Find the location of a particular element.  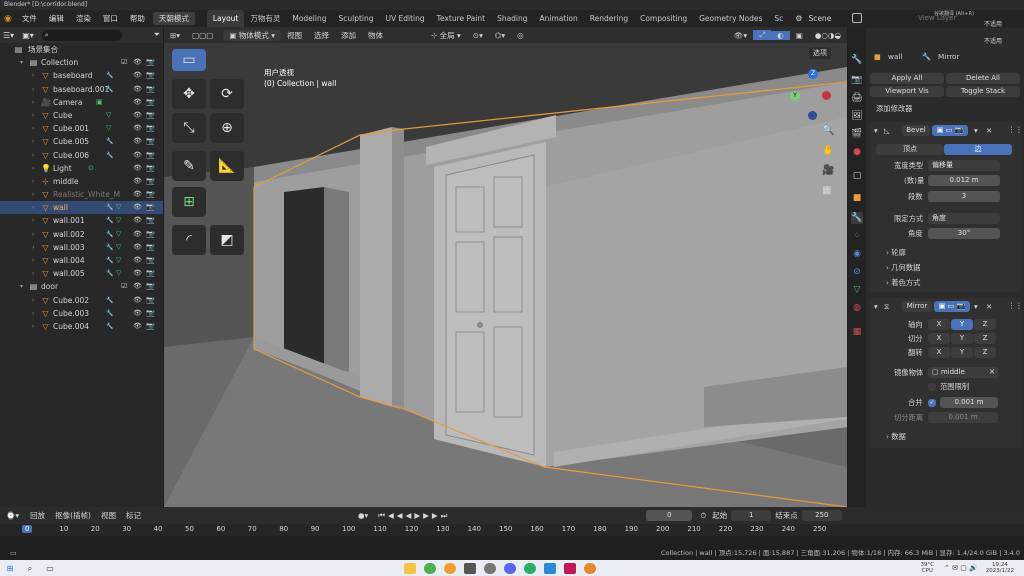

outliner-search-input: ⌕ is located at coordinates (81, 35).